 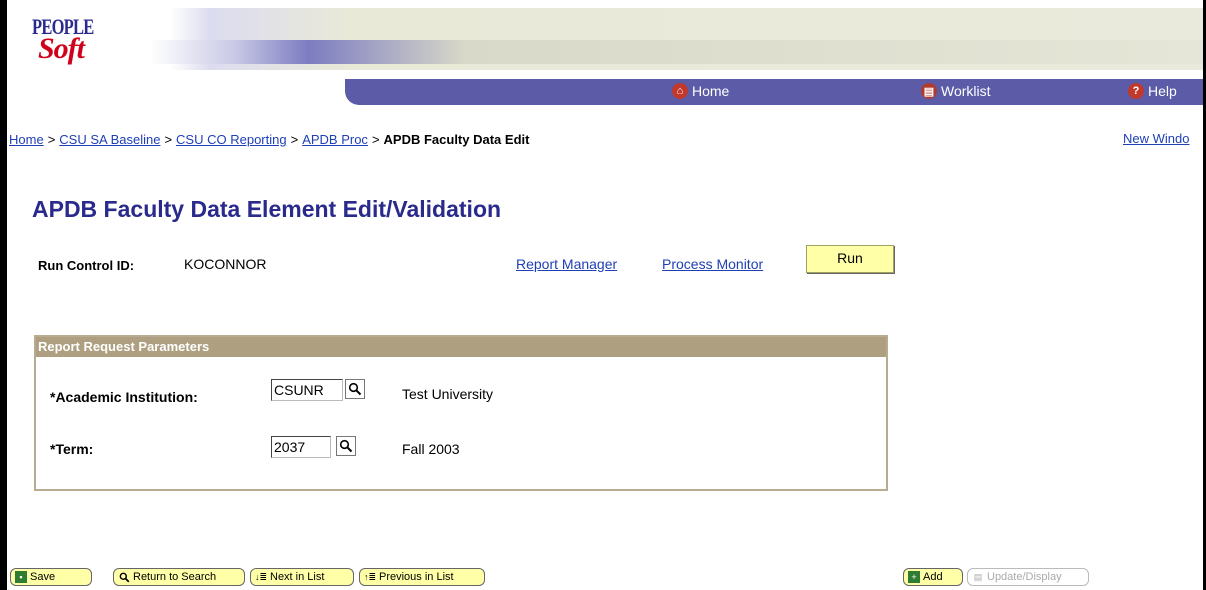 I want to click on run-control-value: KOCONNOR, so click(x=225, y=264).